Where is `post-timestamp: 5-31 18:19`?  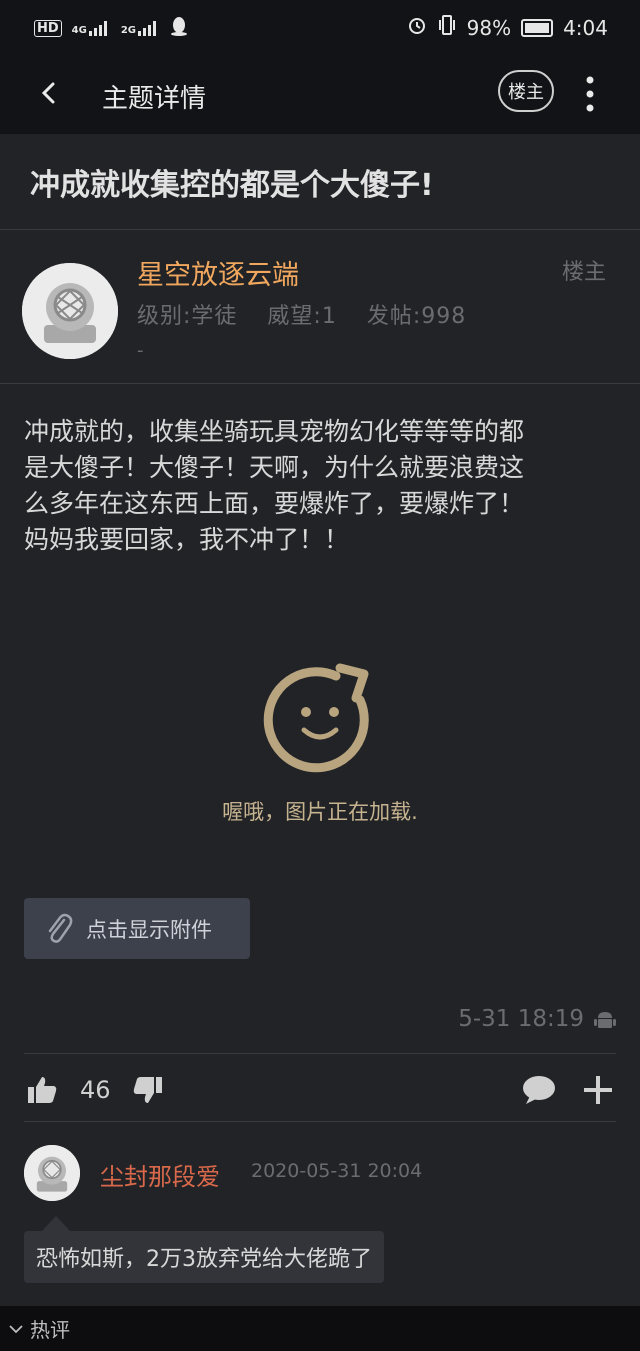
post-timestamp: 5-31 18:19 is located at coordinates (521, 1019).